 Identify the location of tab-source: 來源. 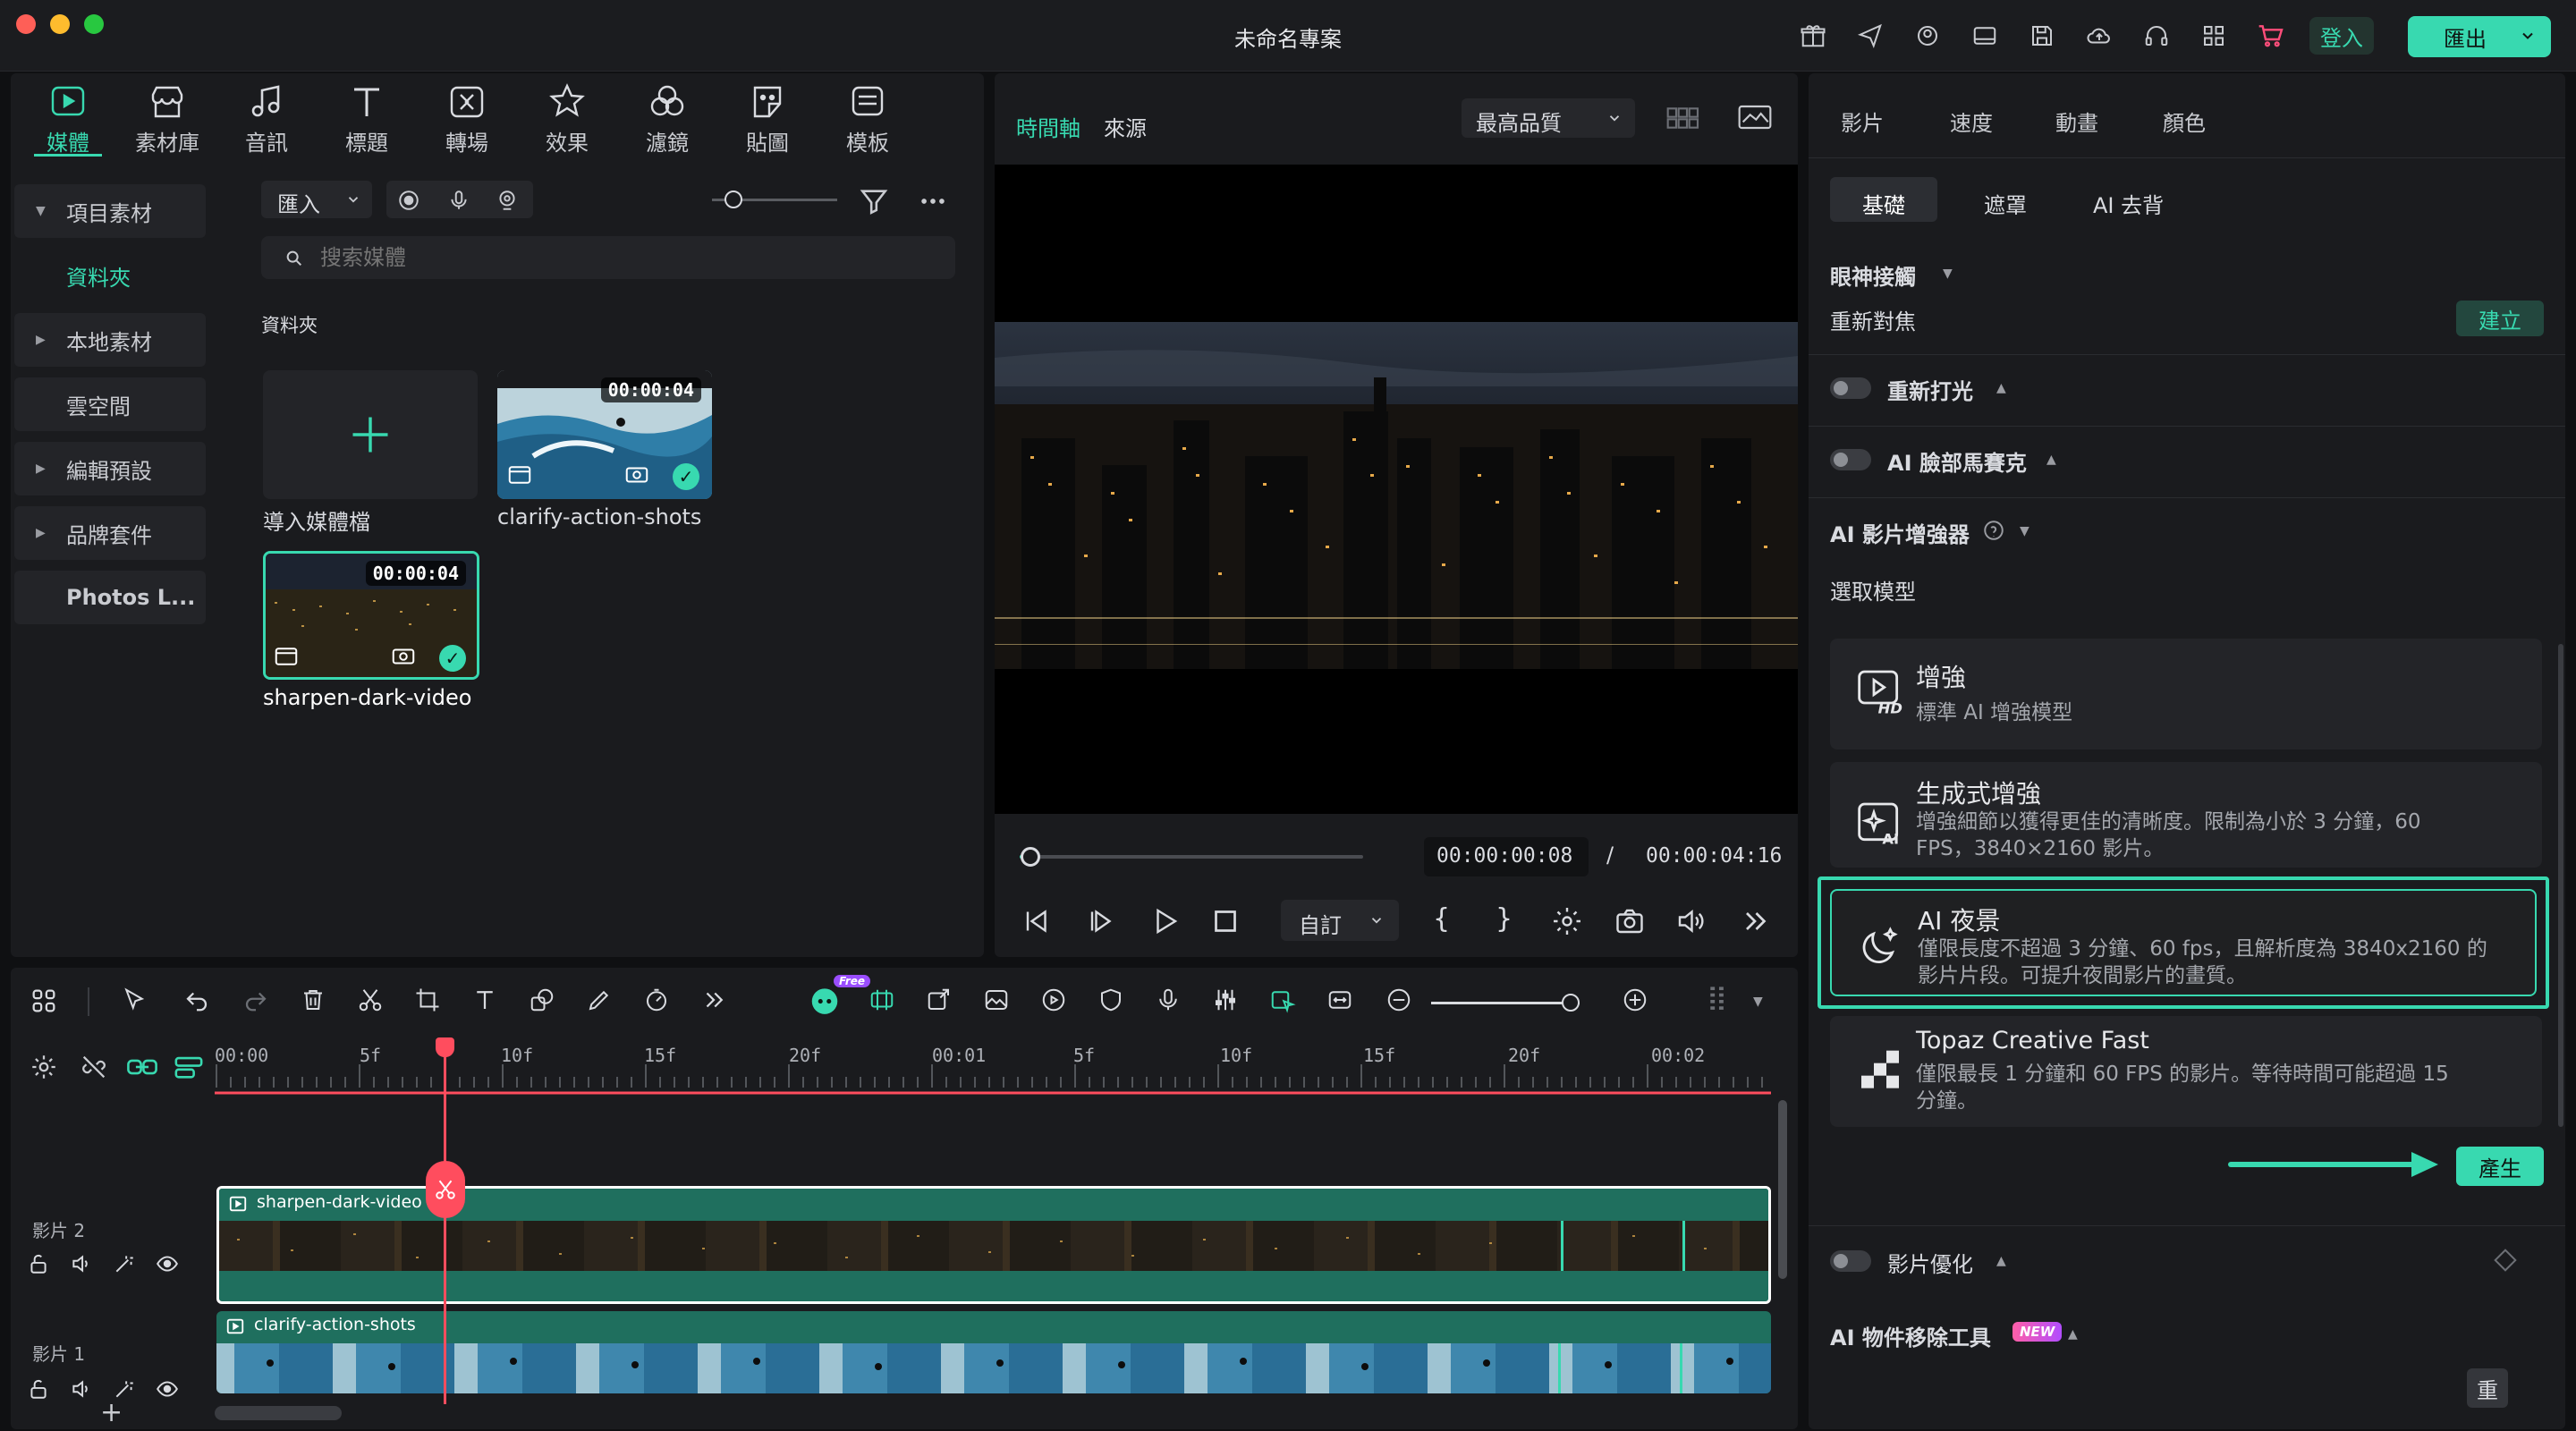
(1125, 127).